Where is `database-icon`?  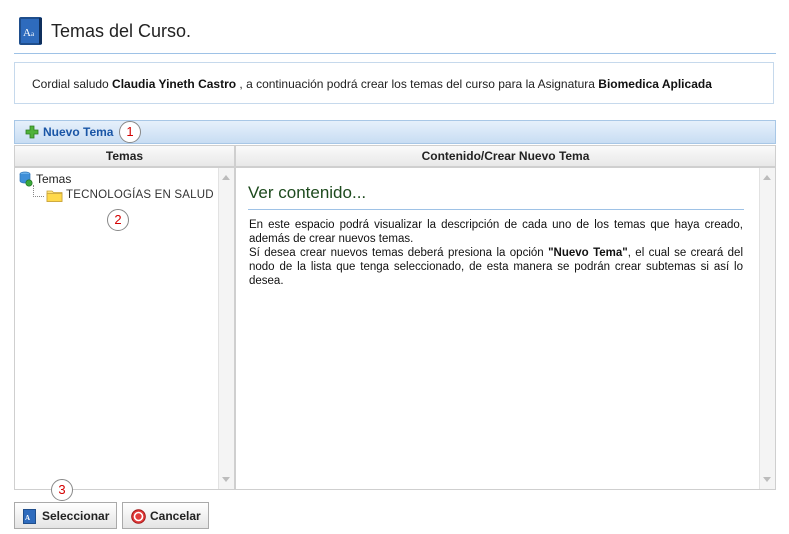 database-icon is located at coordinates (26, 179).